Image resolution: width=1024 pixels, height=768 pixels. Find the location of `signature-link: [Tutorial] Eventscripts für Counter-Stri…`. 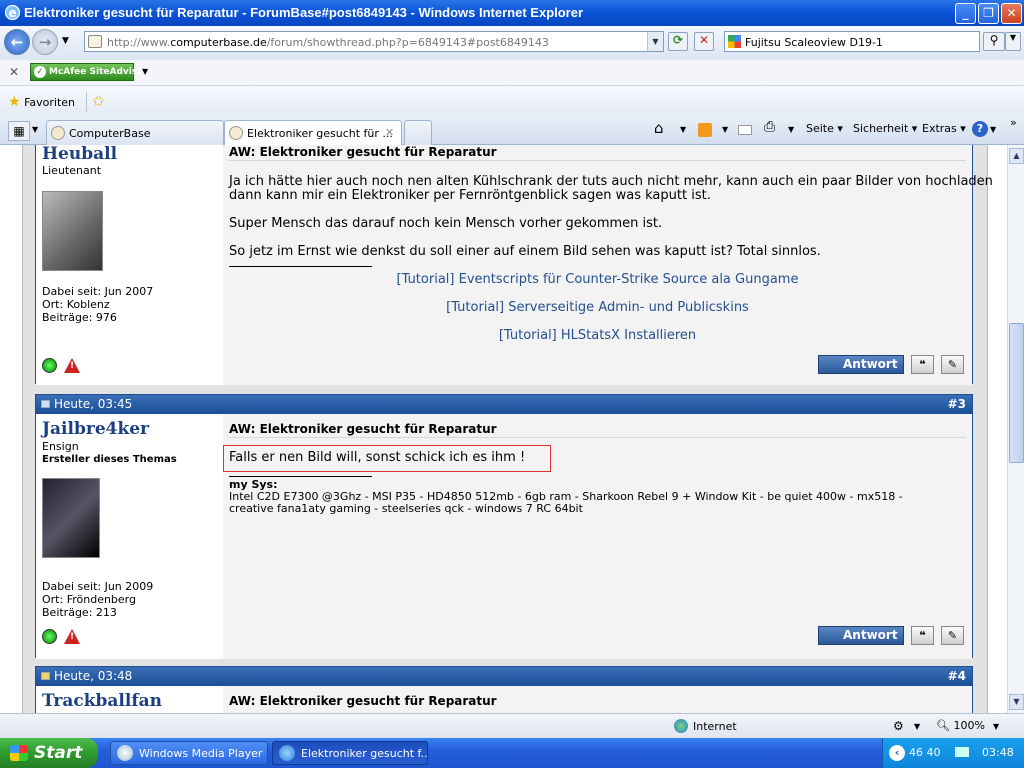

signature-link: [Tutorial] Eventscripts für Counter-Stri… is located at coordinates (597, 279).